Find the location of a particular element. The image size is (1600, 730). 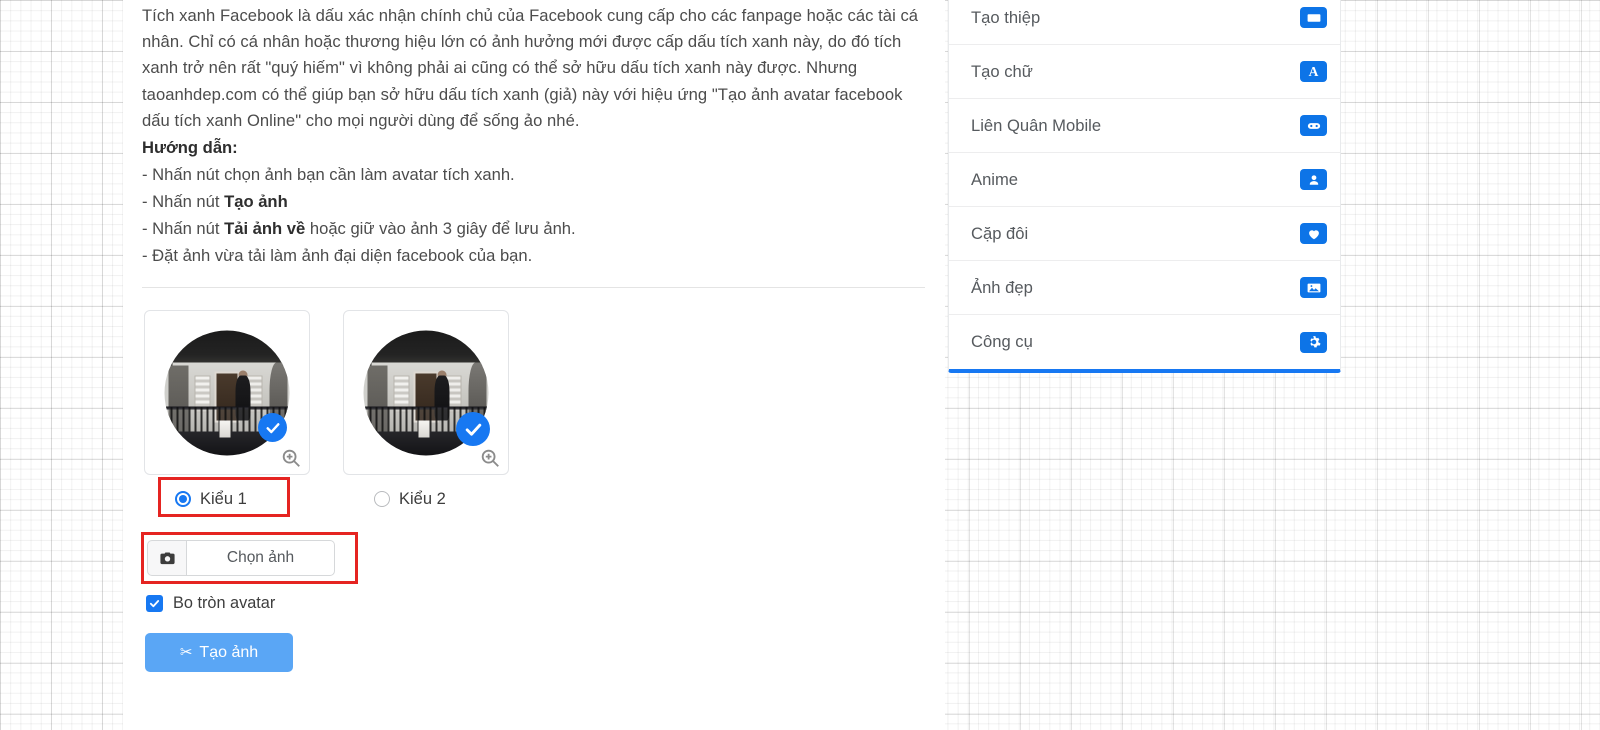

image-icon is located at coordinates (1313, 287).